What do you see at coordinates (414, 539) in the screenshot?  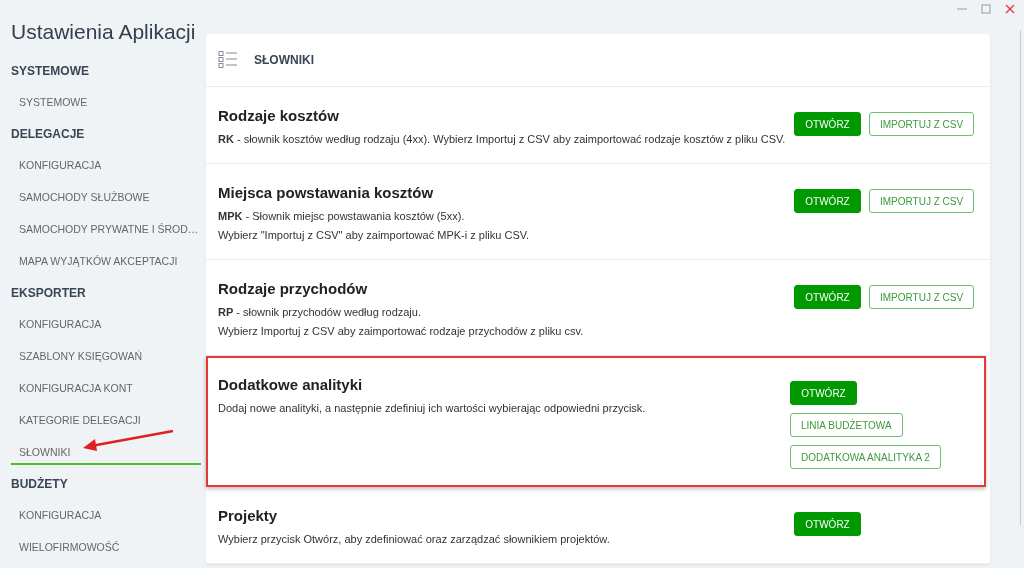 I see `section-description: Wybierz przycisk Otwórz, aby zdefiniować oraz zarządzać słownikiem projektów.` at bounding box center [414, 539].